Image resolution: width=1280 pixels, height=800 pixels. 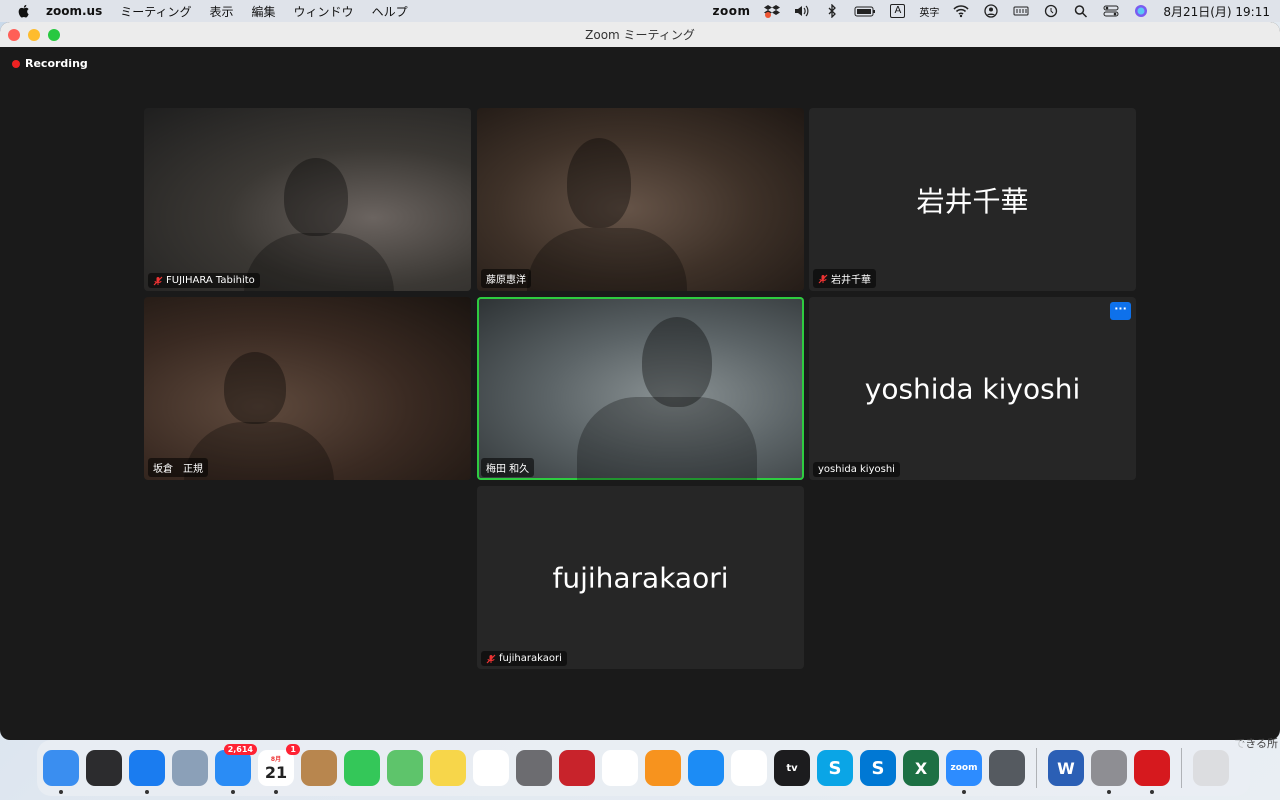 I want to click on books-icon, so click(x=663, y=768).